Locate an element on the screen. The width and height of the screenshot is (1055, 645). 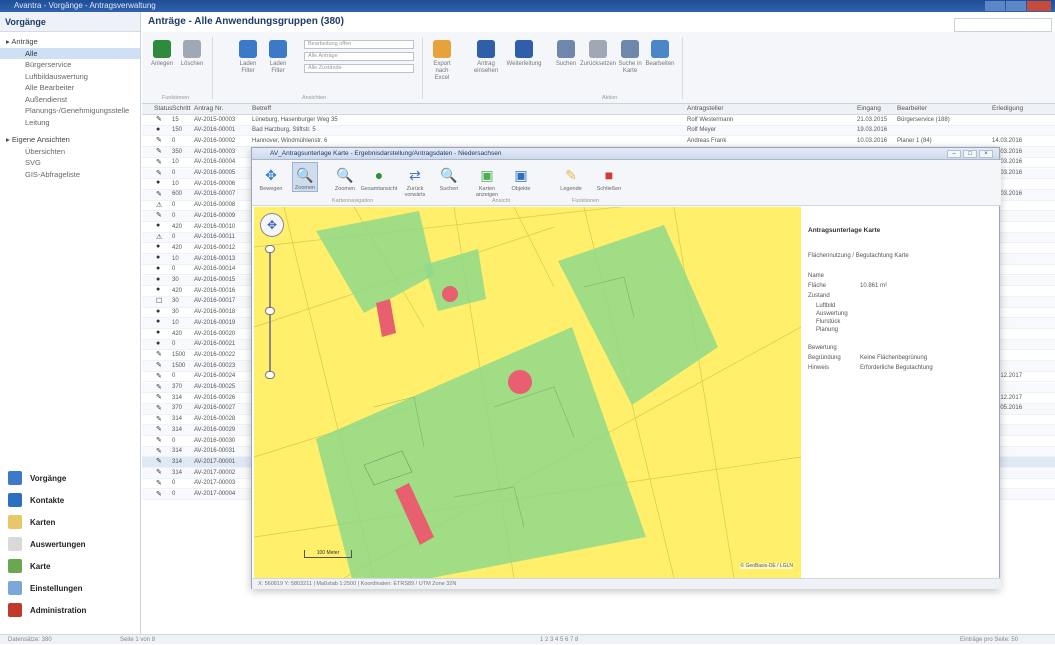
dialog-close-button: × is located at coordinates (986, 154).